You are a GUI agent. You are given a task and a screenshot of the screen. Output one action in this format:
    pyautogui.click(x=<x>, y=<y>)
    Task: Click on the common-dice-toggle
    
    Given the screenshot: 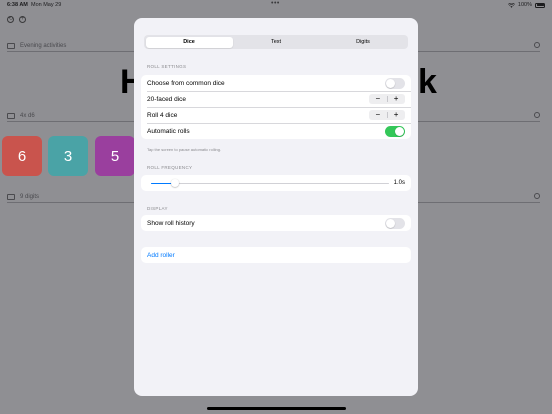 What is the action you would take?
    pyautogui.click(x=395, y=83)
    